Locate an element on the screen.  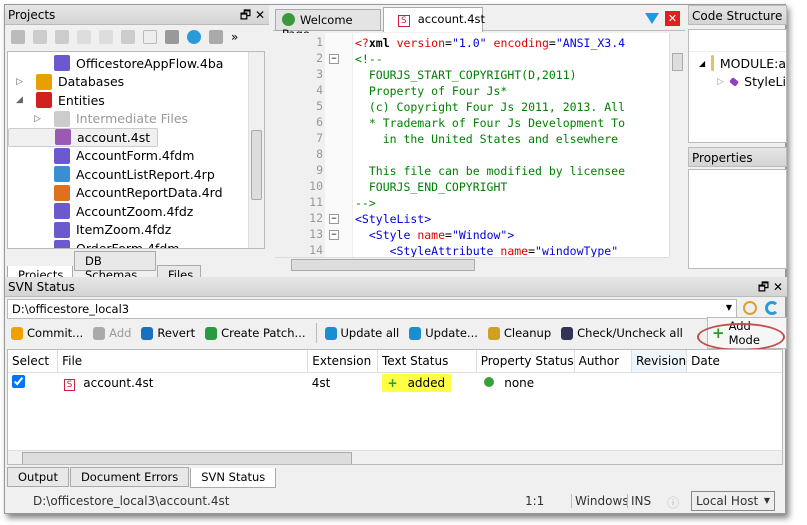
line-number: 4 is located at coordinates (319, 90).